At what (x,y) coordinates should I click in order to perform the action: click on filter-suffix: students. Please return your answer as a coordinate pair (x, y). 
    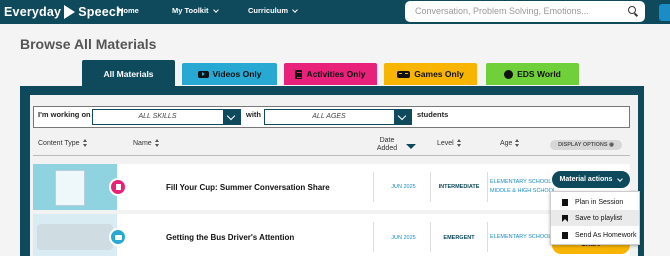
    Looking at the image, I should click on (433, 114).